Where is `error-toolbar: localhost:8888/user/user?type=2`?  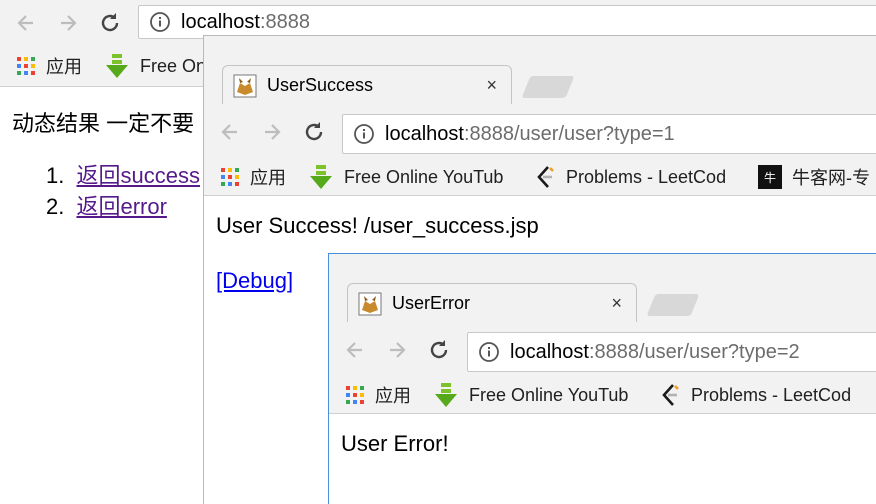 error-toolbar: localhost:8888/user/user?type=2 is located at coordinates (602, 352).